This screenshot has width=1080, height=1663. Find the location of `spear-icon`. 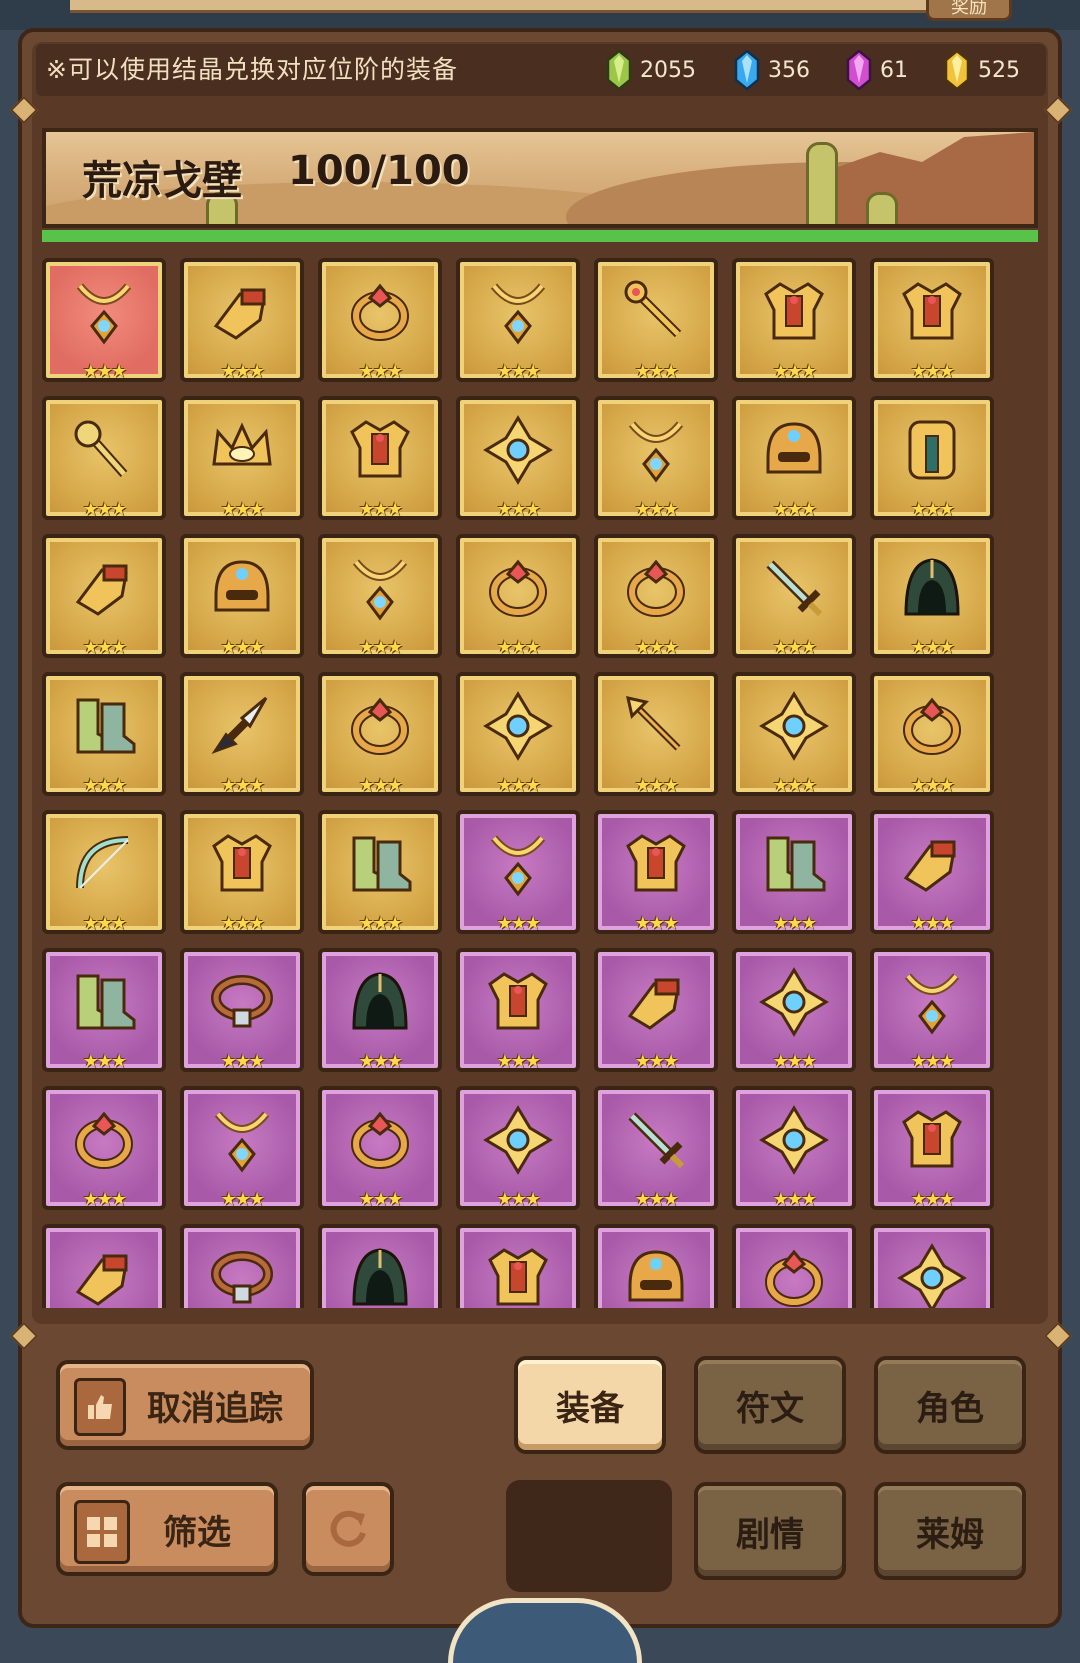

spear-icon is located at coordinates (653, 723).